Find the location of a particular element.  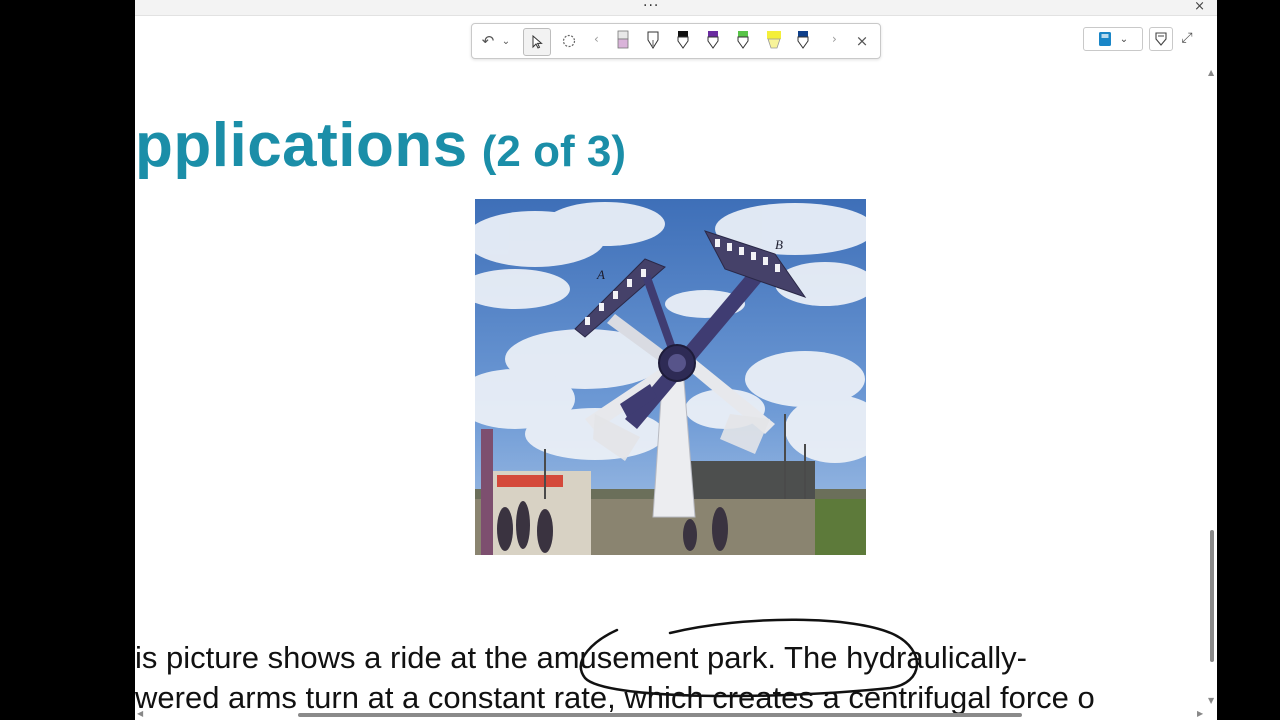

vertical-scroll-thumb is located at coordinates (1212, 596).